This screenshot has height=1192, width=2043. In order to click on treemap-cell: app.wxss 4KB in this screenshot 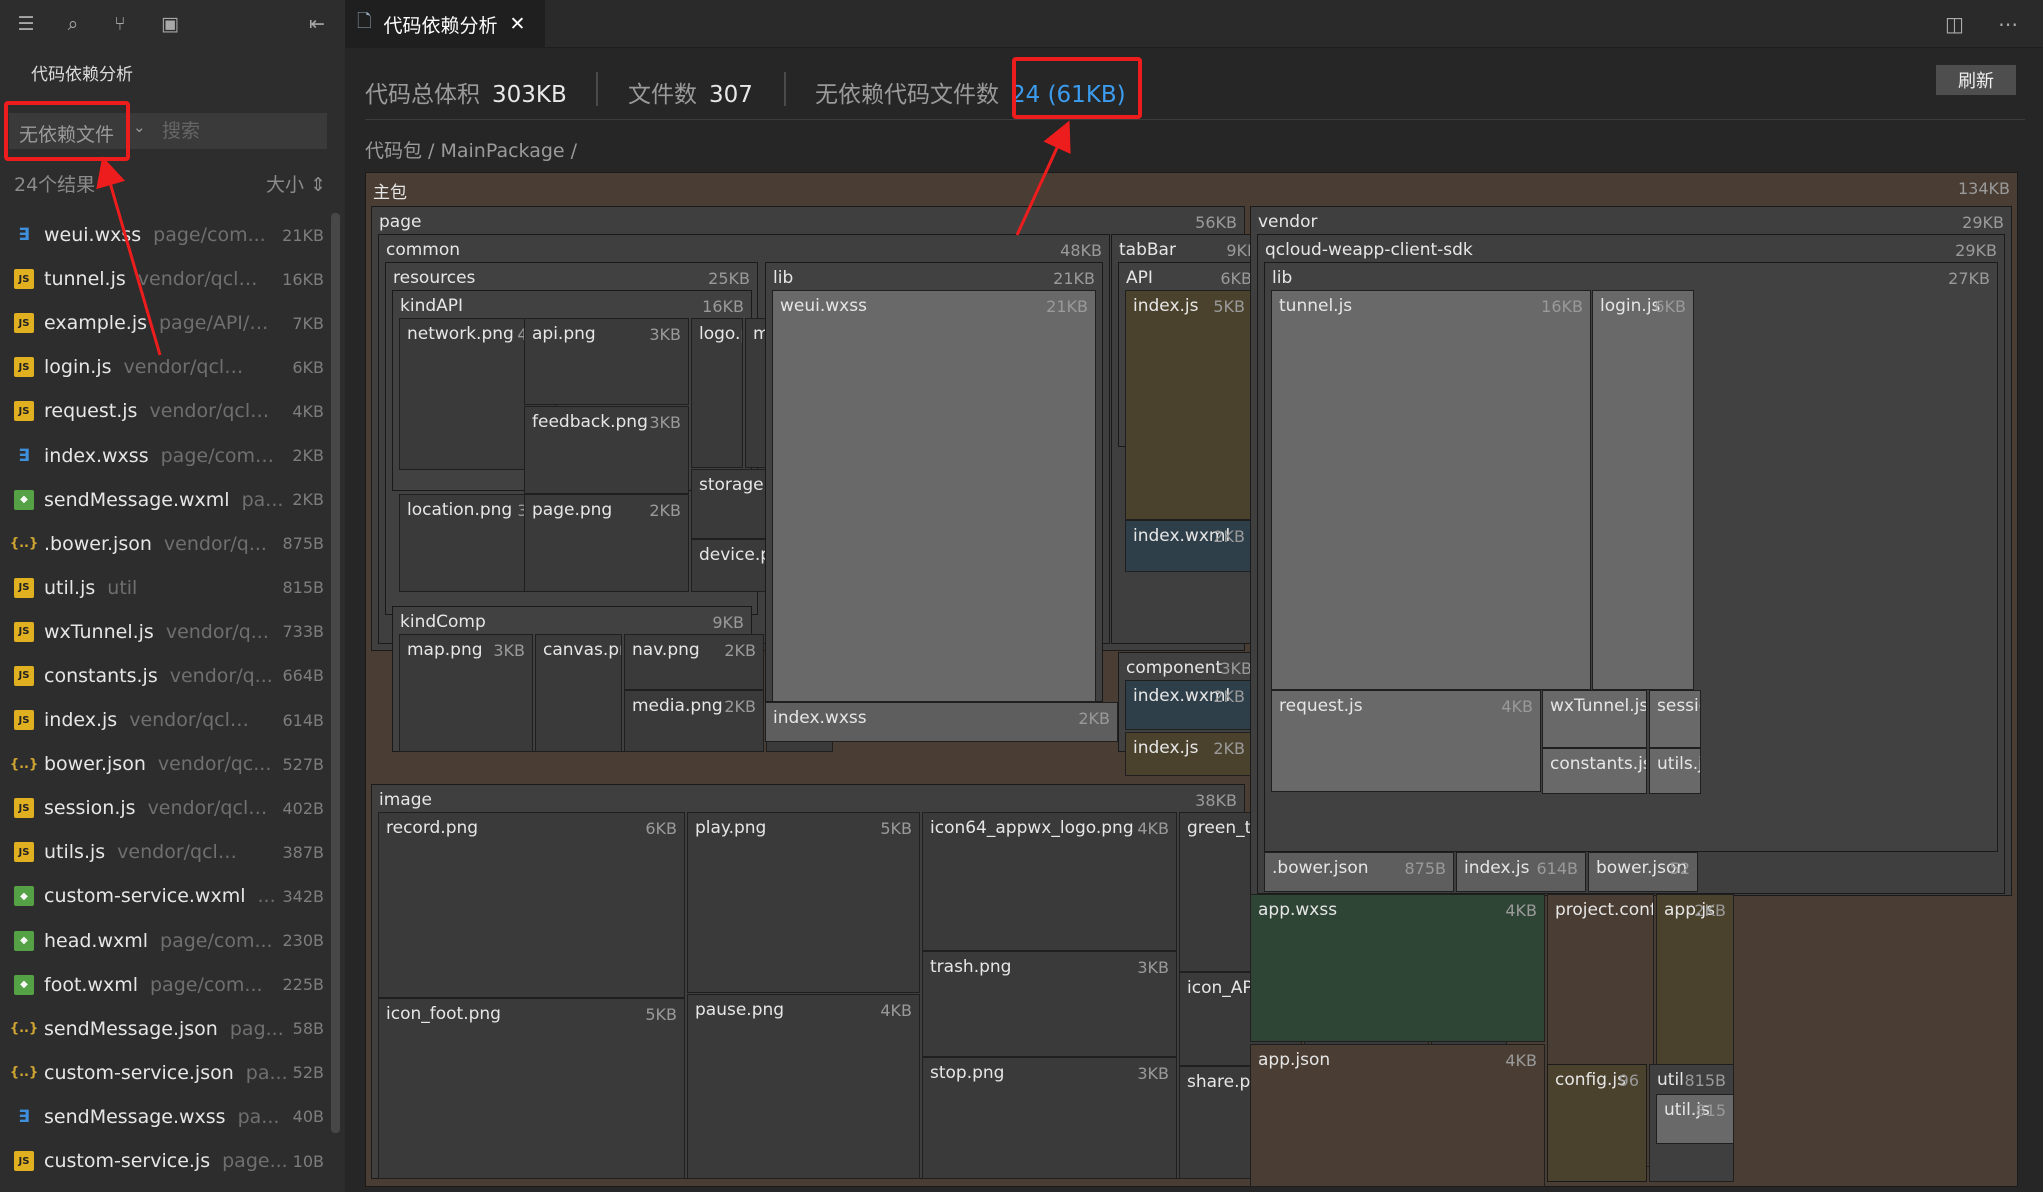, I will do `click(1397, 968)`.